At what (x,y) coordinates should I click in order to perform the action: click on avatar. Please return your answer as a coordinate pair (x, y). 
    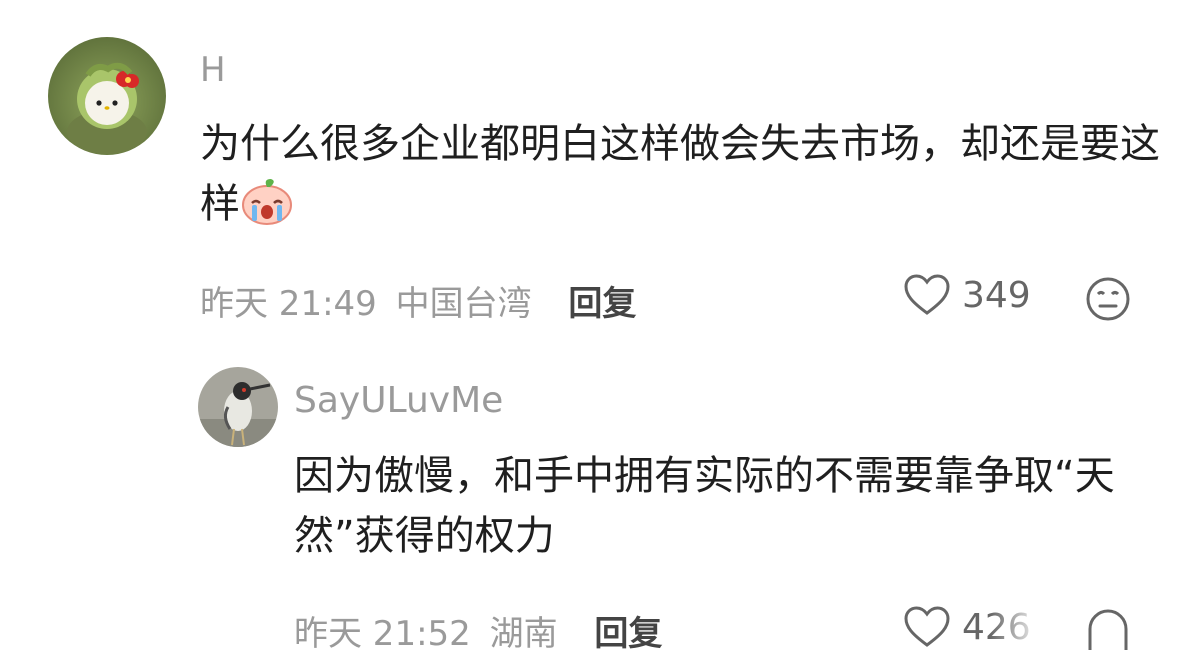
    Looking at the image, I should click on (238, 407).